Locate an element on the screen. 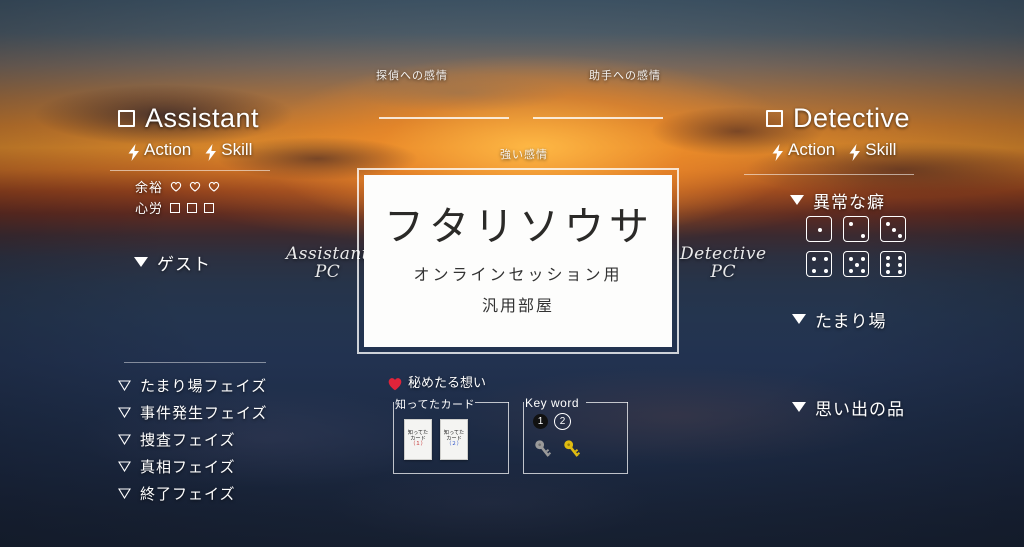 This screenshot has width=1024, height=547. phase-list-divider is located at coordinates (195, 362).